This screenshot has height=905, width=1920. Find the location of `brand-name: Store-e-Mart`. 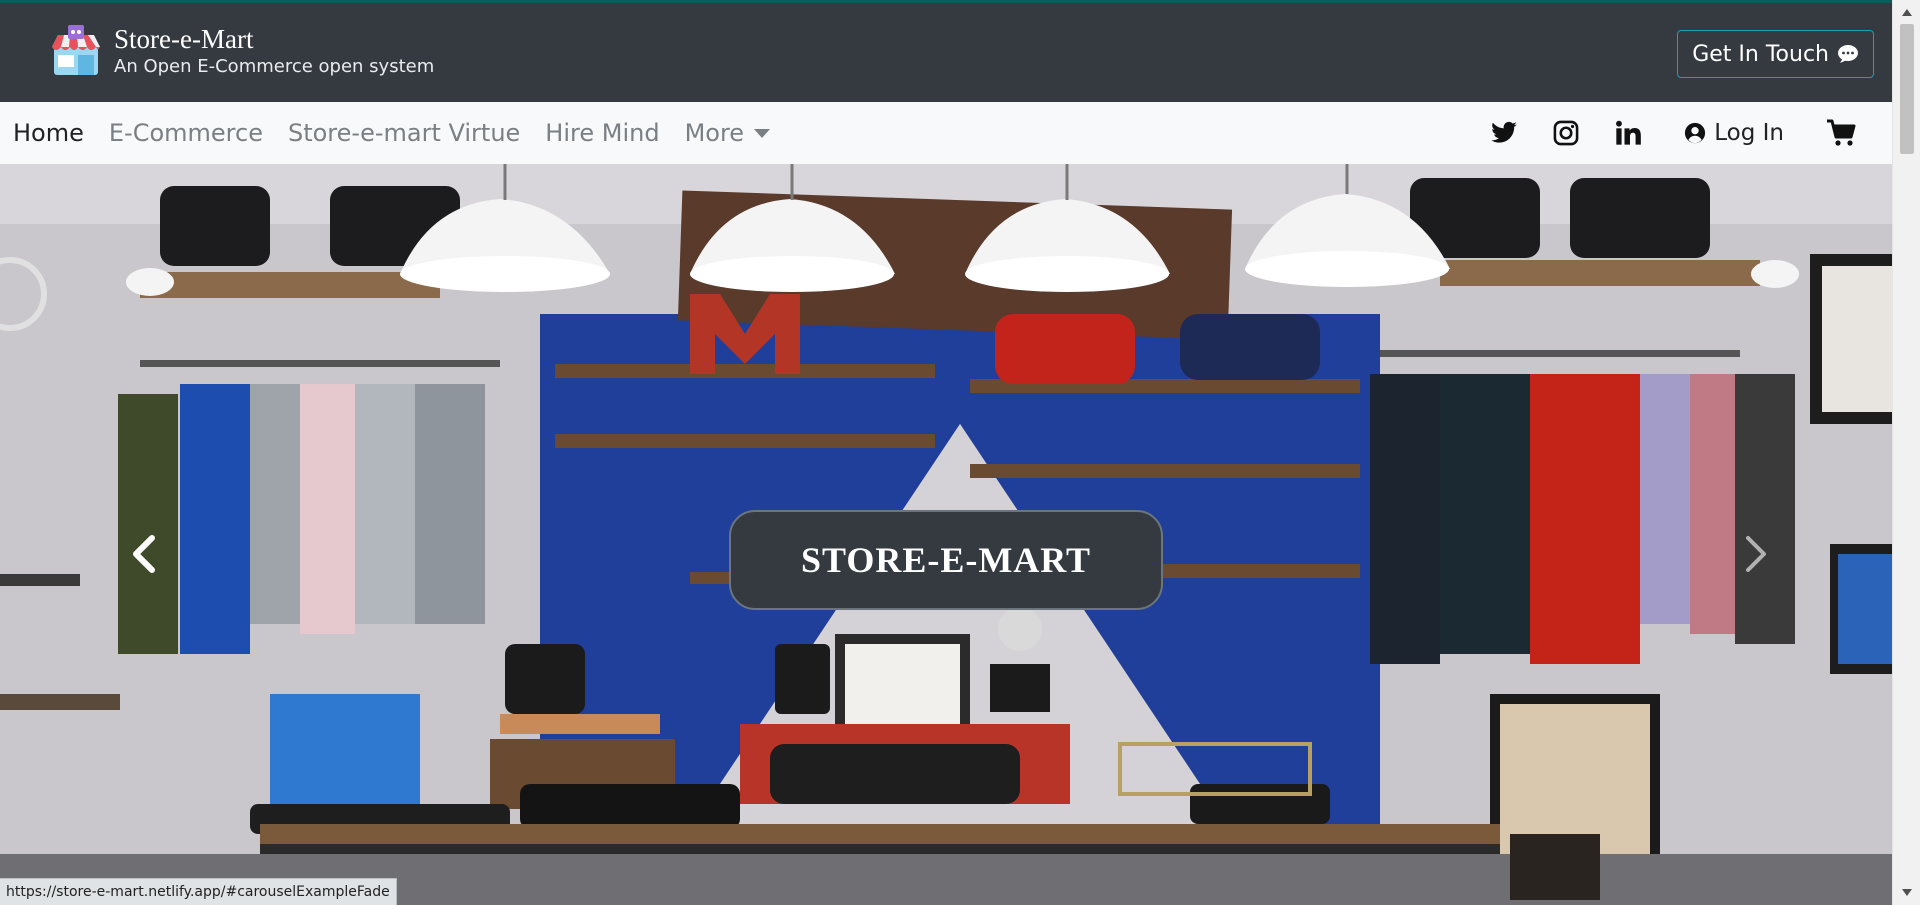

brand-name: Store-e-Mart is located at coordinates (184, 39).